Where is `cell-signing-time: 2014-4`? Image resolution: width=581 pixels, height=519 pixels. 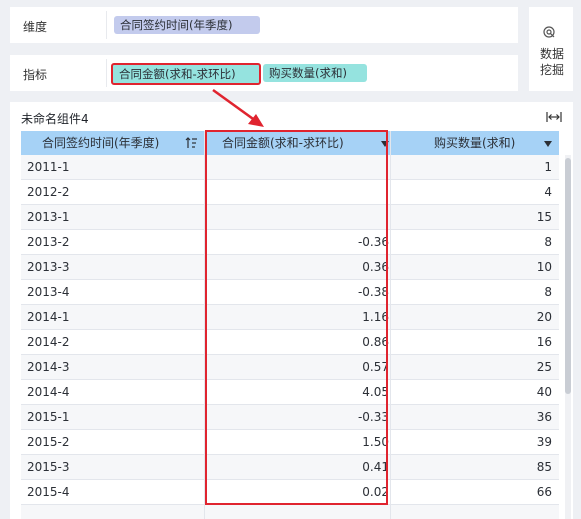 cell-signing-time: 2014-4 is located at coordinates (48, 392).